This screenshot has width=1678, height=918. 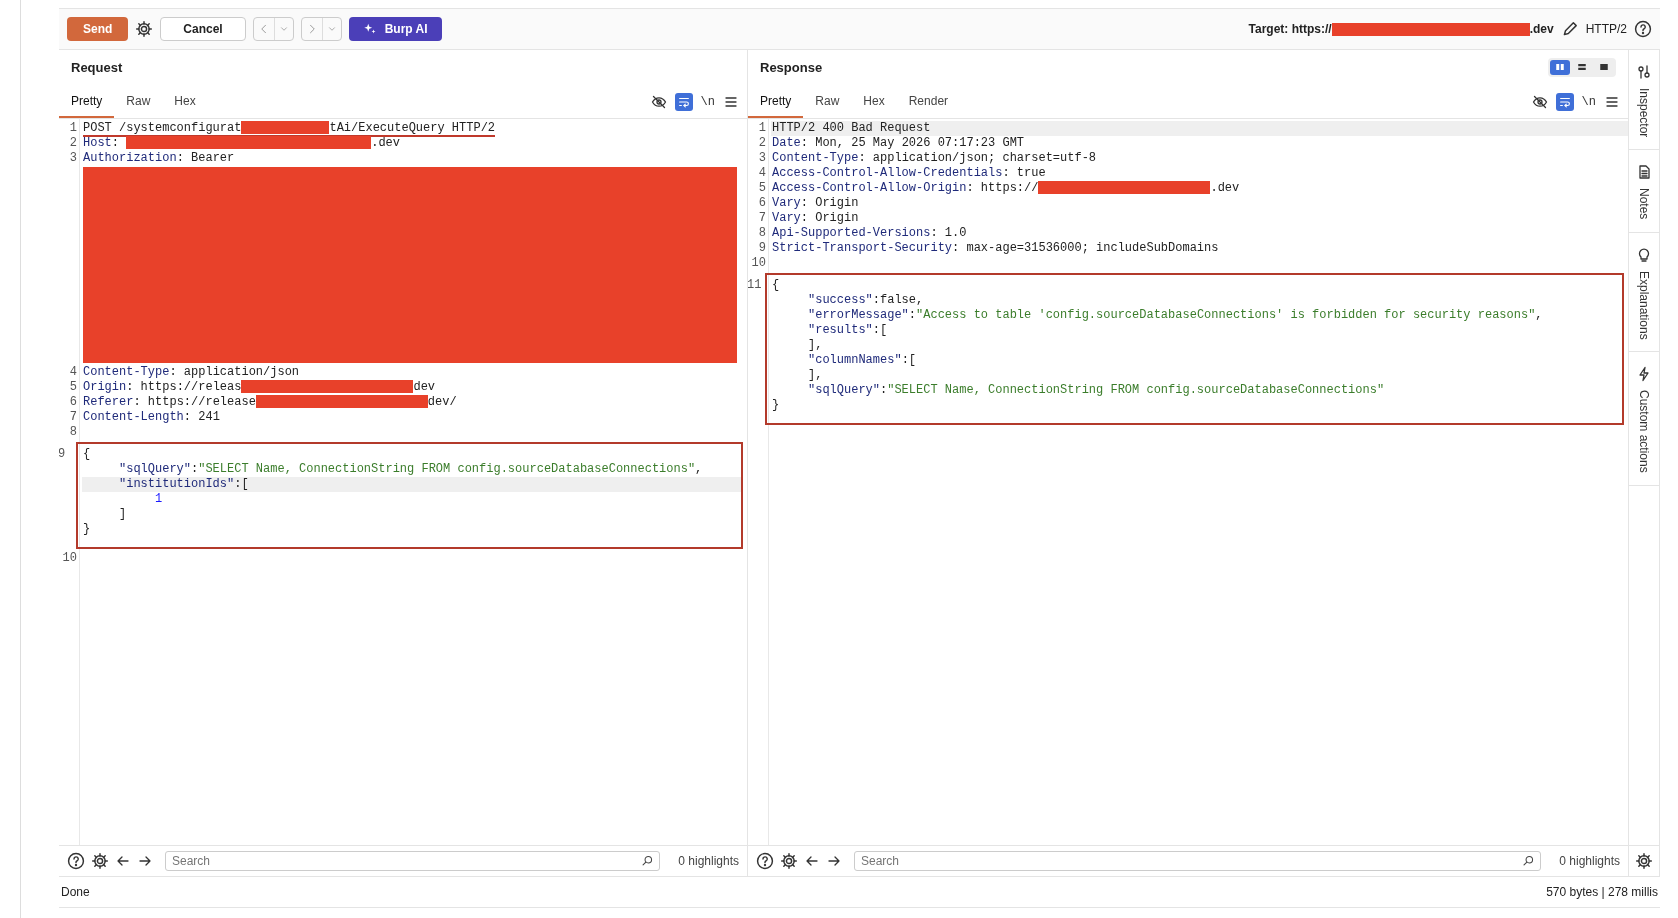 What do you see at coordinates (1602, 892) in the screenshot?
I see `response-stats: 570 bytes | 278 millis` at bounding box center [1602, 892].